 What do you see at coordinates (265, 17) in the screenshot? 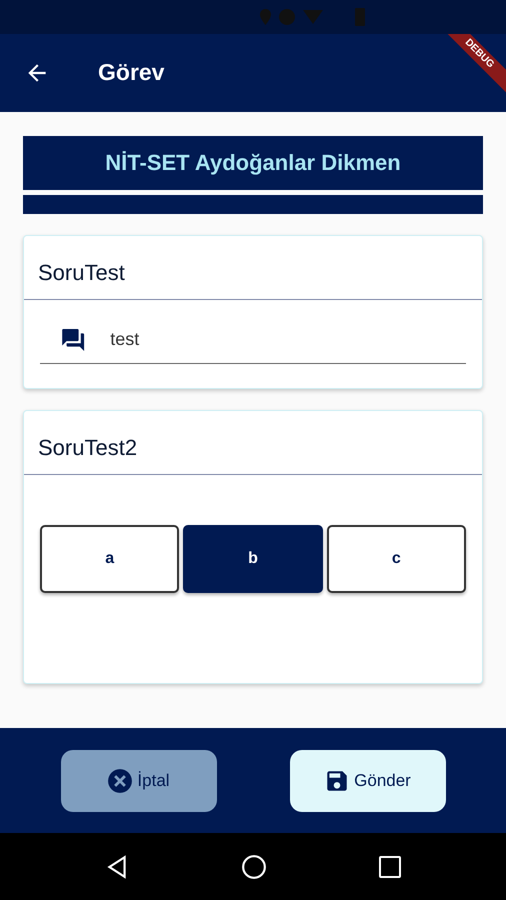
I see `location-icon` at bounding box center [265, 17].